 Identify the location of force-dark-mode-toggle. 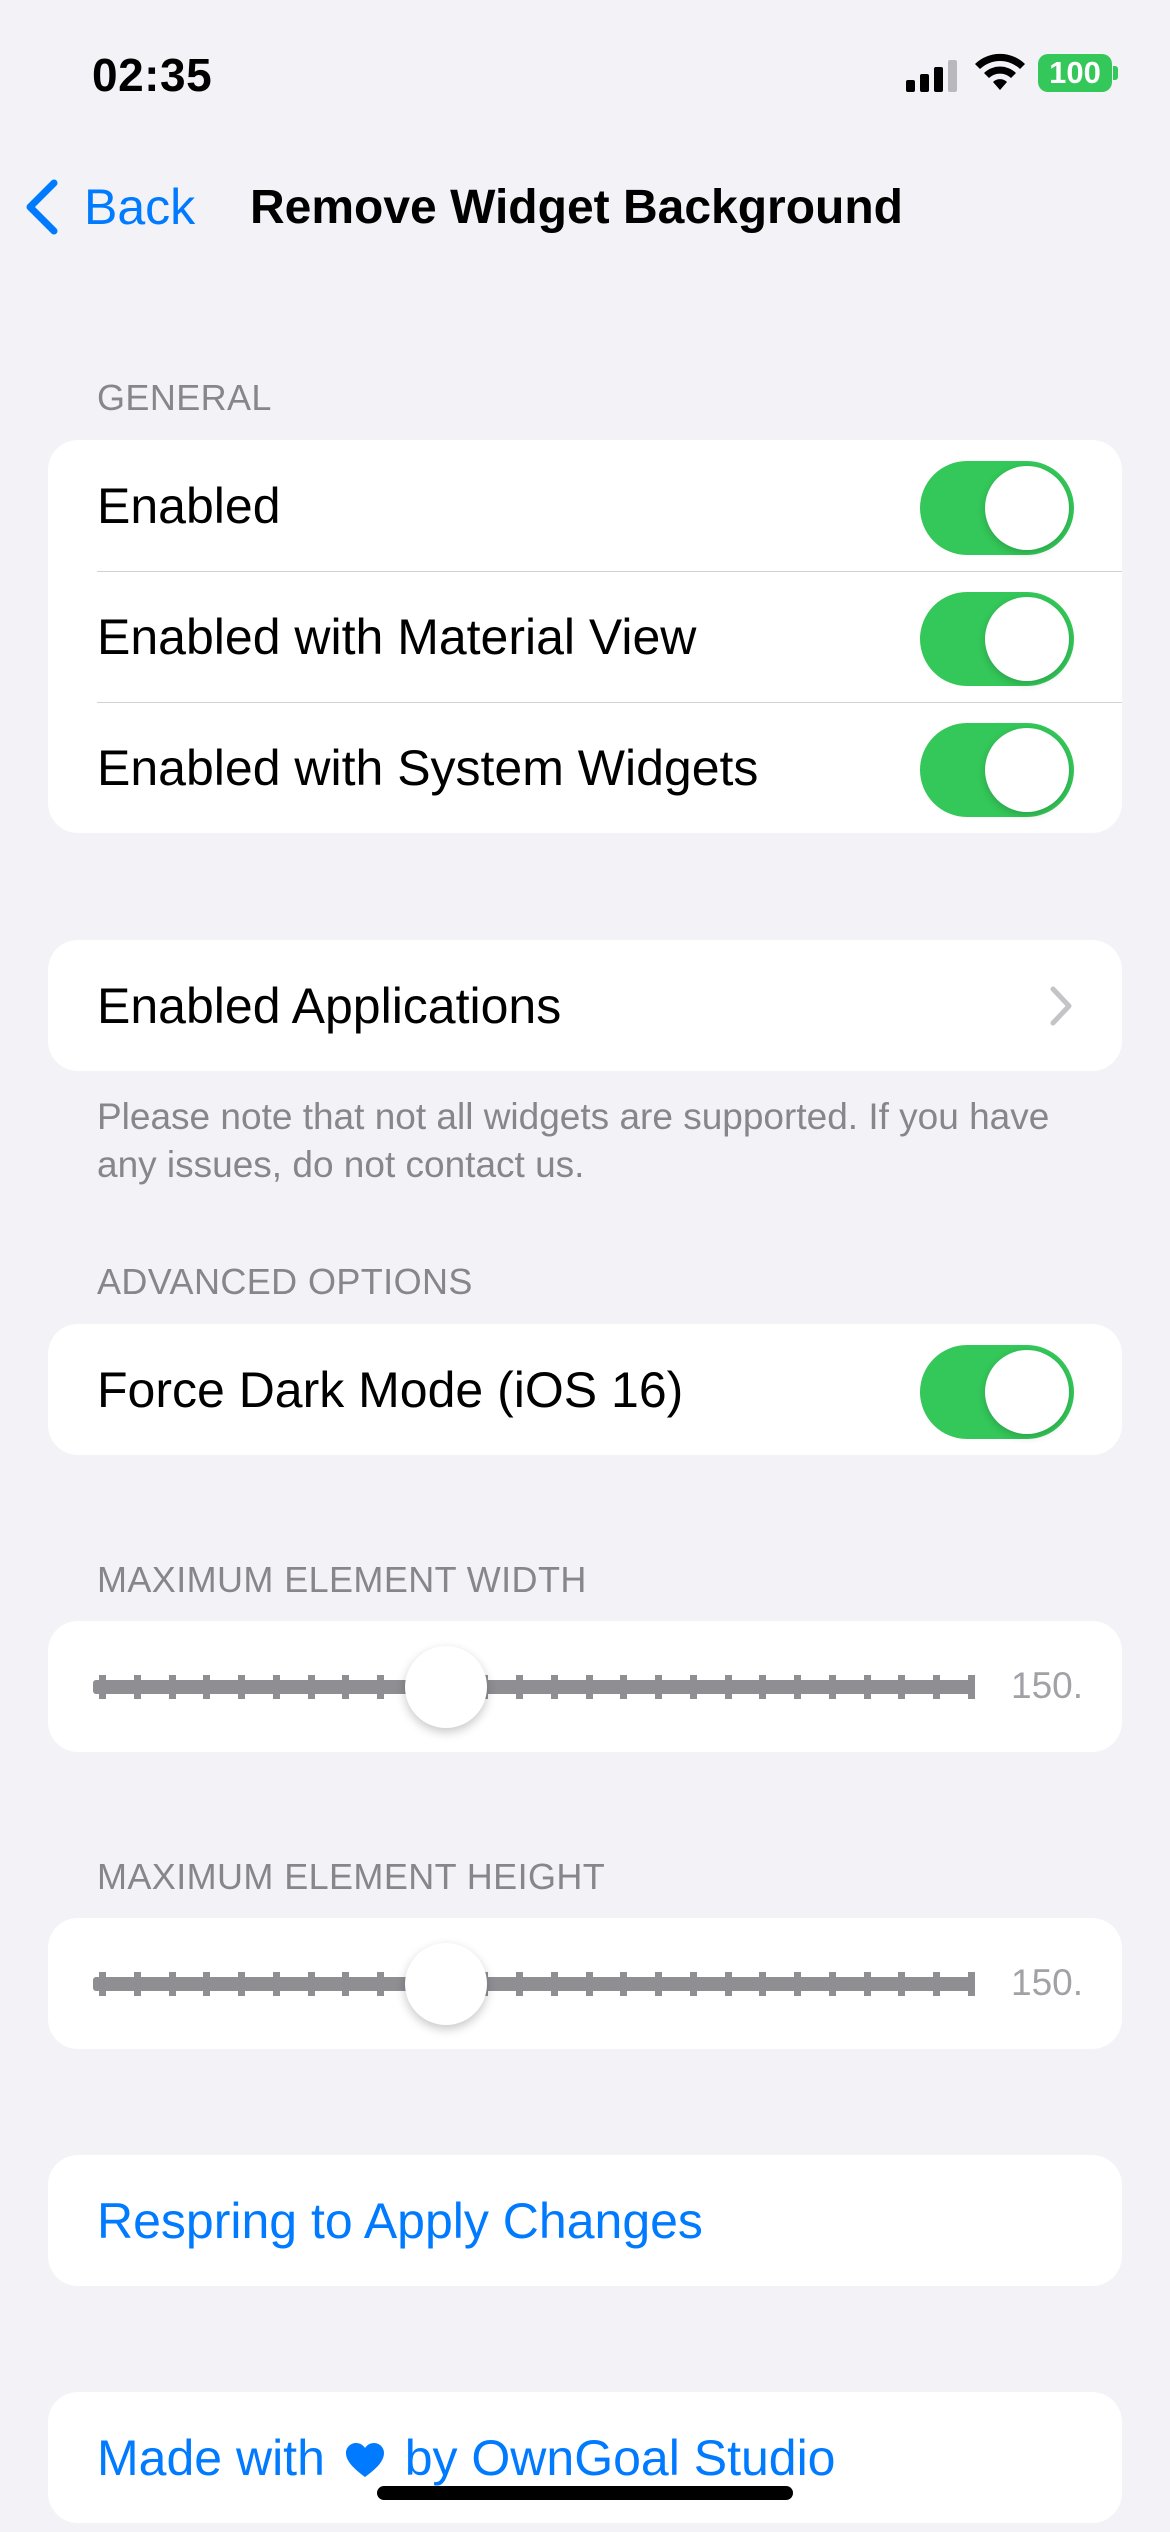
(997, 1392).